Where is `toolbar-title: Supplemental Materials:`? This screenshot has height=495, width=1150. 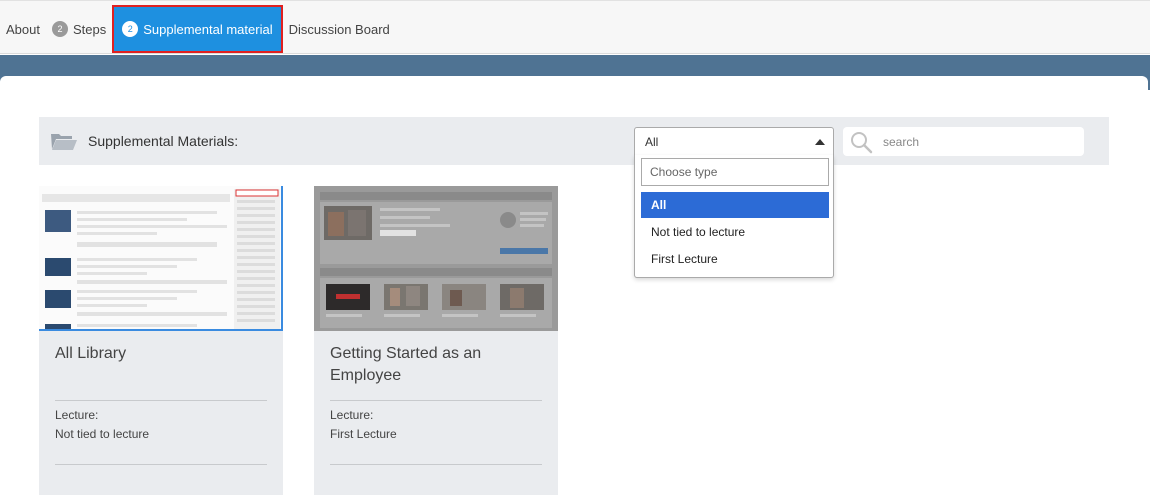
toolbar-title: Supplemental Materials: is located at coordinates (163, 141).